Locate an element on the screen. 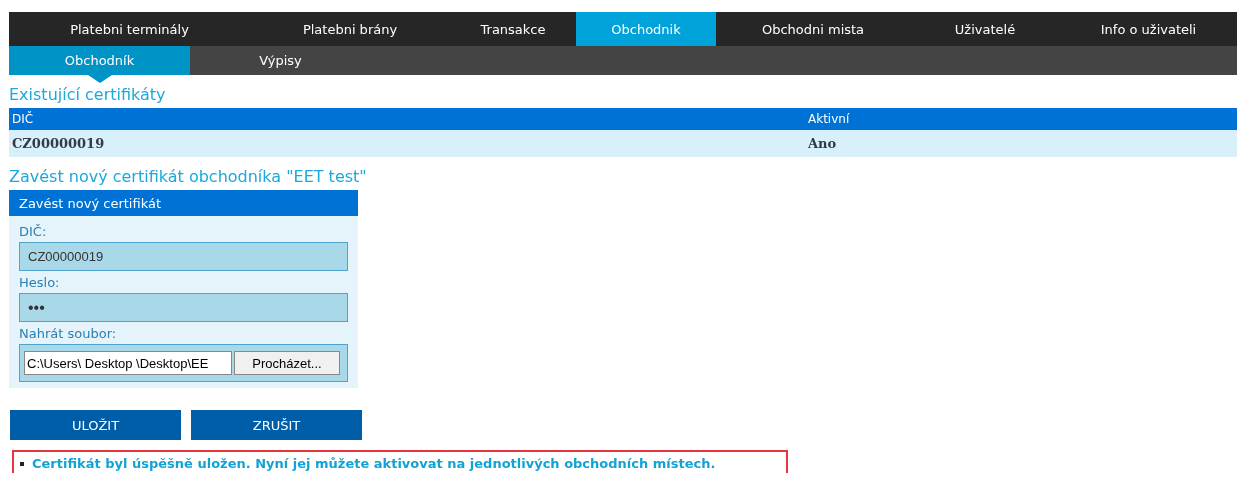 Image resolution: width=1245 pixels, height=489 pixels. save-button: ULOŽIT is located at coordinates (95, 425).